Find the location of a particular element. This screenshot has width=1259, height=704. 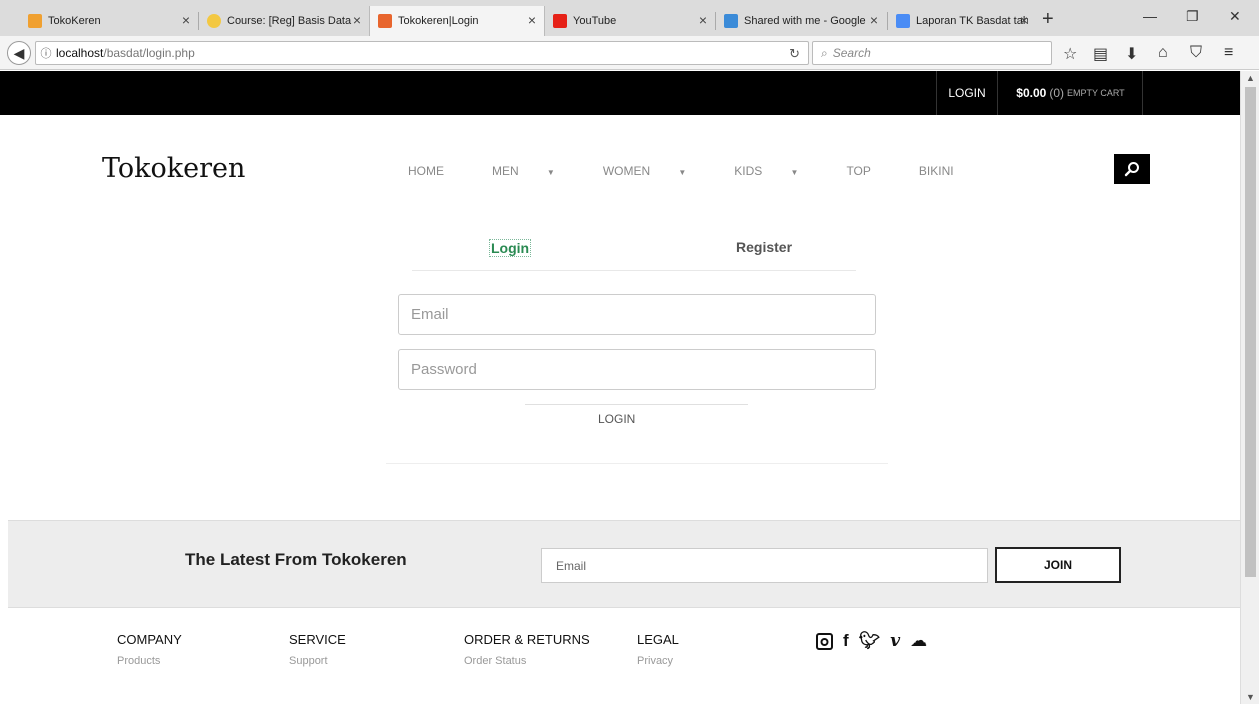

back-arrow-icon: ◀ is located at coordinates (19, 53).